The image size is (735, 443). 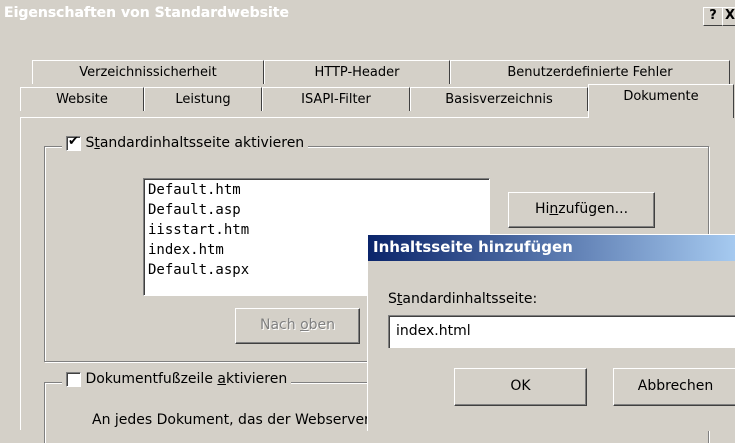 I want to click on content-page-input: index.html, so click(x=561, y=331).